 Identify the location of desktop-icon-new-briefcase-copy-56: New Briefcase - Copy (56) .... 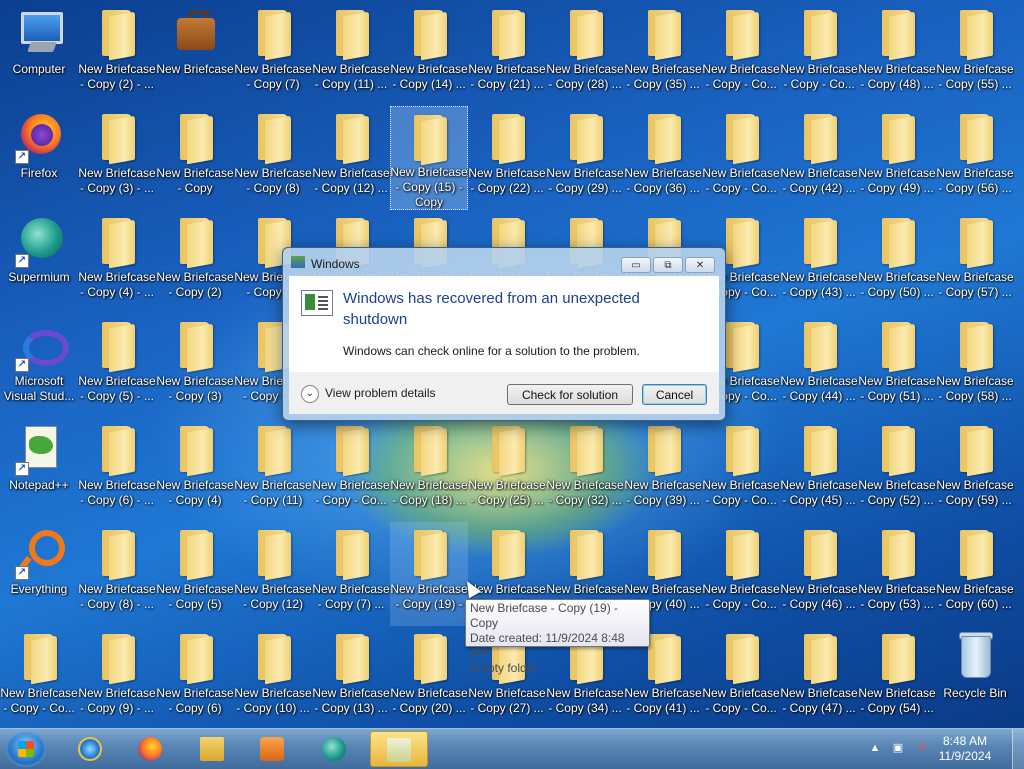
(975, 158).